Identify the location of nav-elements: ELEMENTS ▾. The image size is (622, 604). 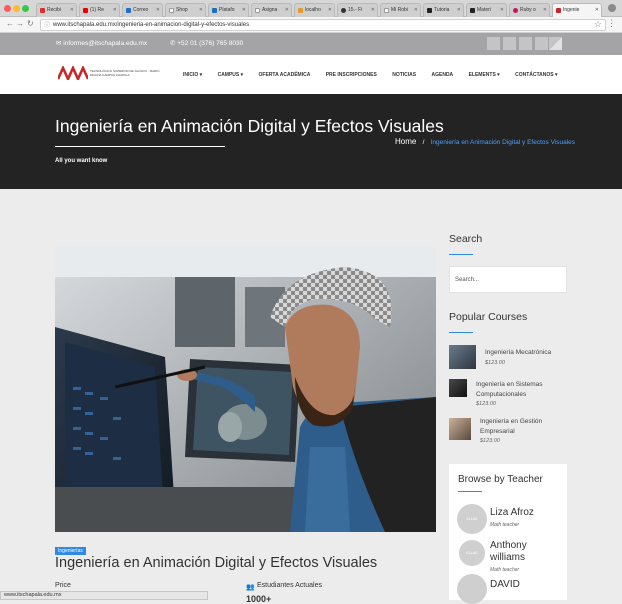
(484, 75).